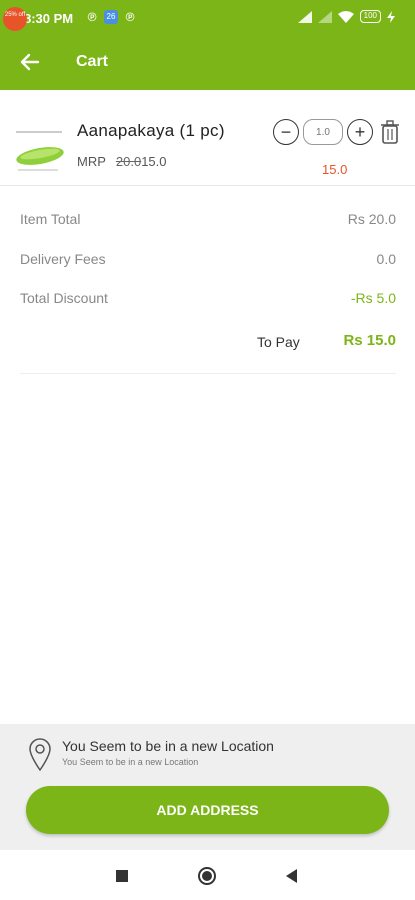 The width and height of the screenshot is (415, 900). I want to click on quantity-stepper: − +, so click(337, 132).